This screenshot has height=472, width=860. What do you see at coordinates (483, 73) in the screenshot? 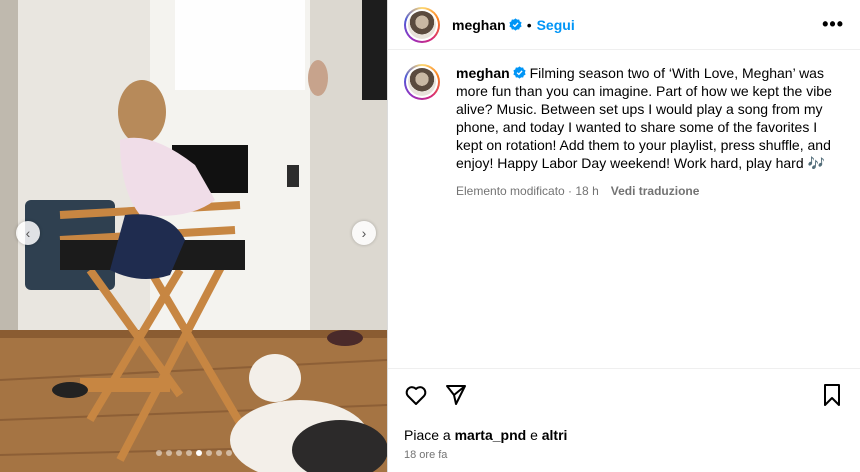
I see `caption-username: meghan` at bounding box center [483, 73].